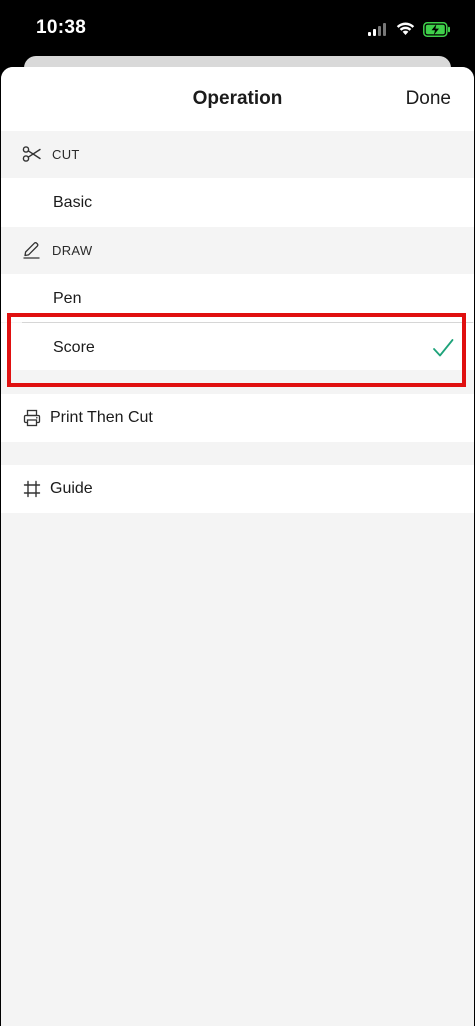 This screenshot has height=1026, width=475. Describe the element at coordinates (436, 29) in the screenshot. I see `battery-charging-icon` at that location.